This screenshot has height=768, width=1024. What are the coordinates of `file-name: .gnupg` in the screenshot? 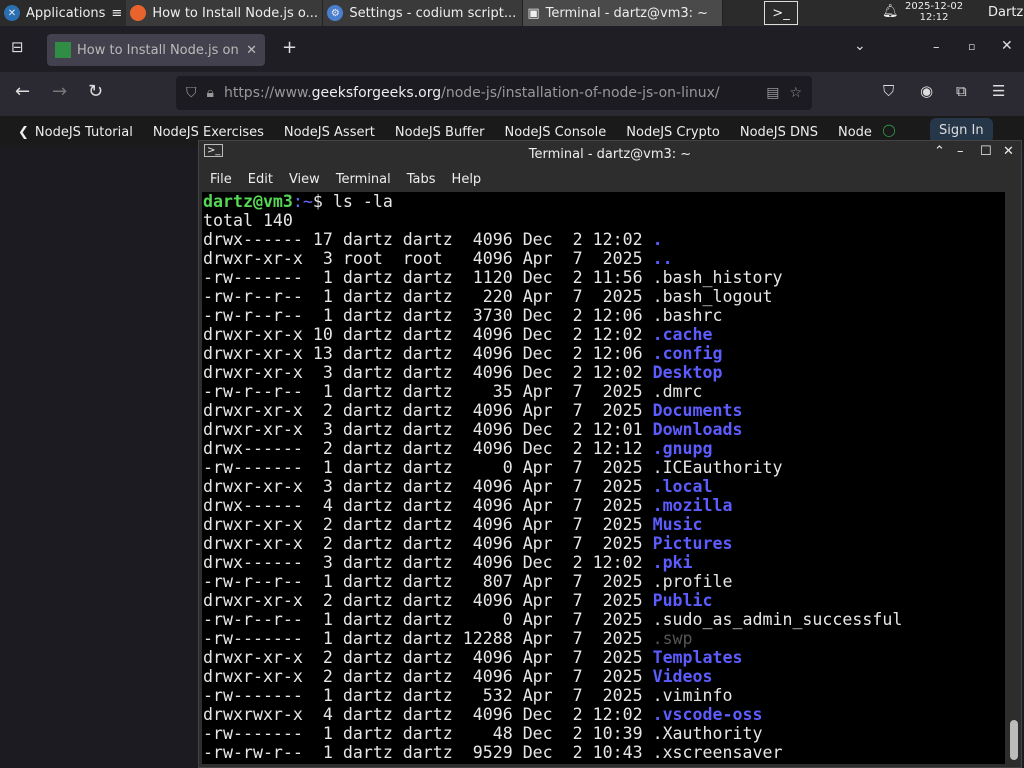 It's located at (682, 448).